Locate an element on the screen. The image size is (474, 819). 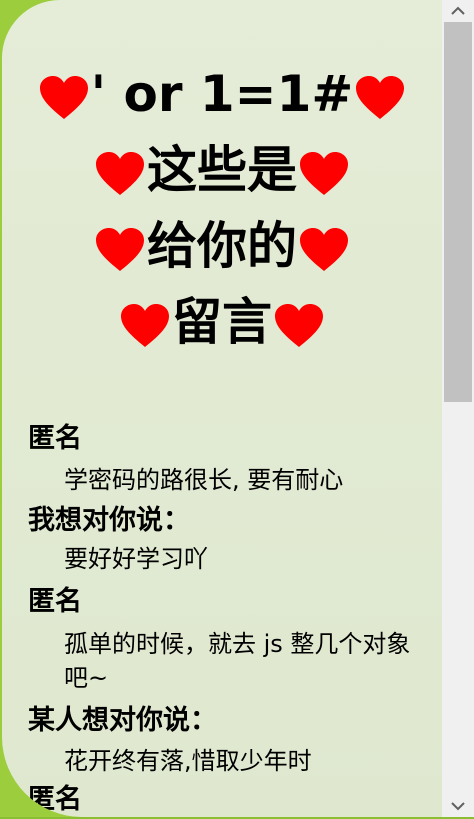
title-text-3: 给你的 is located at coordinates (222, 246).